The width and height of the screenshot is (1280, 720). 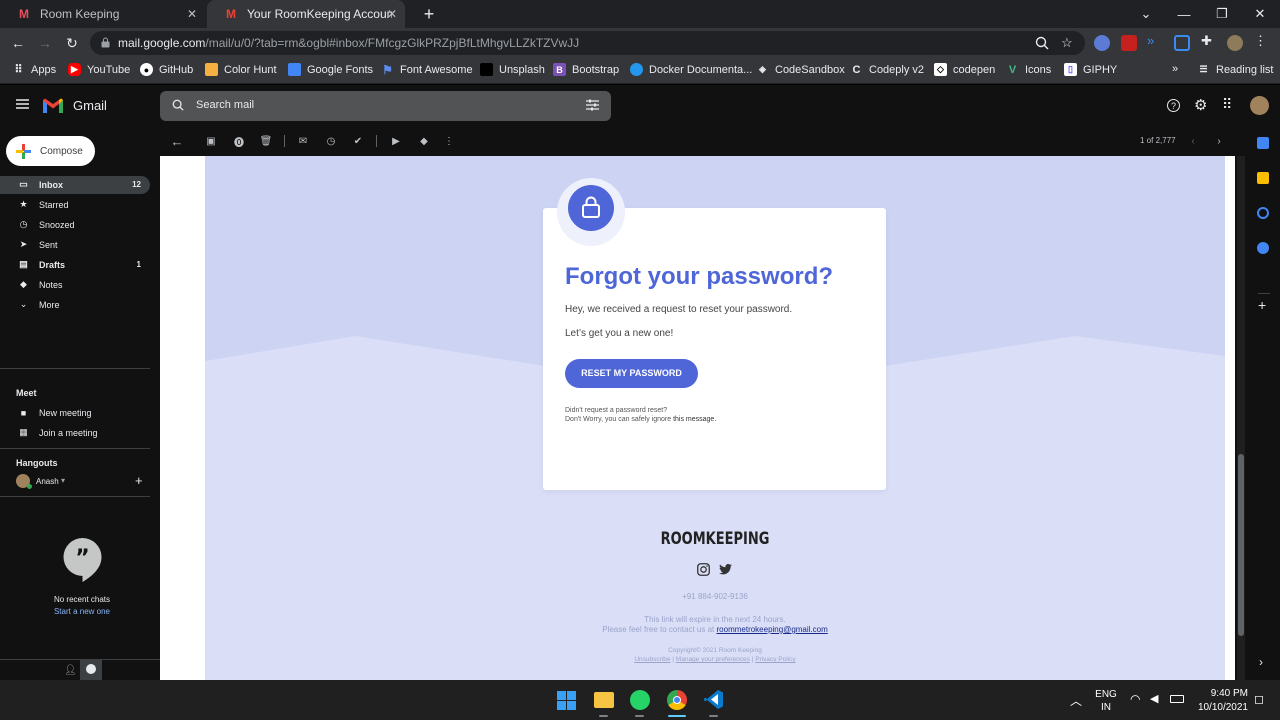 What do you see at coordinates (800, 69) in the screenshot?
I see `bookmark-codesandbox: ◈ CodeSandbox` at bounding box center [800, 69].